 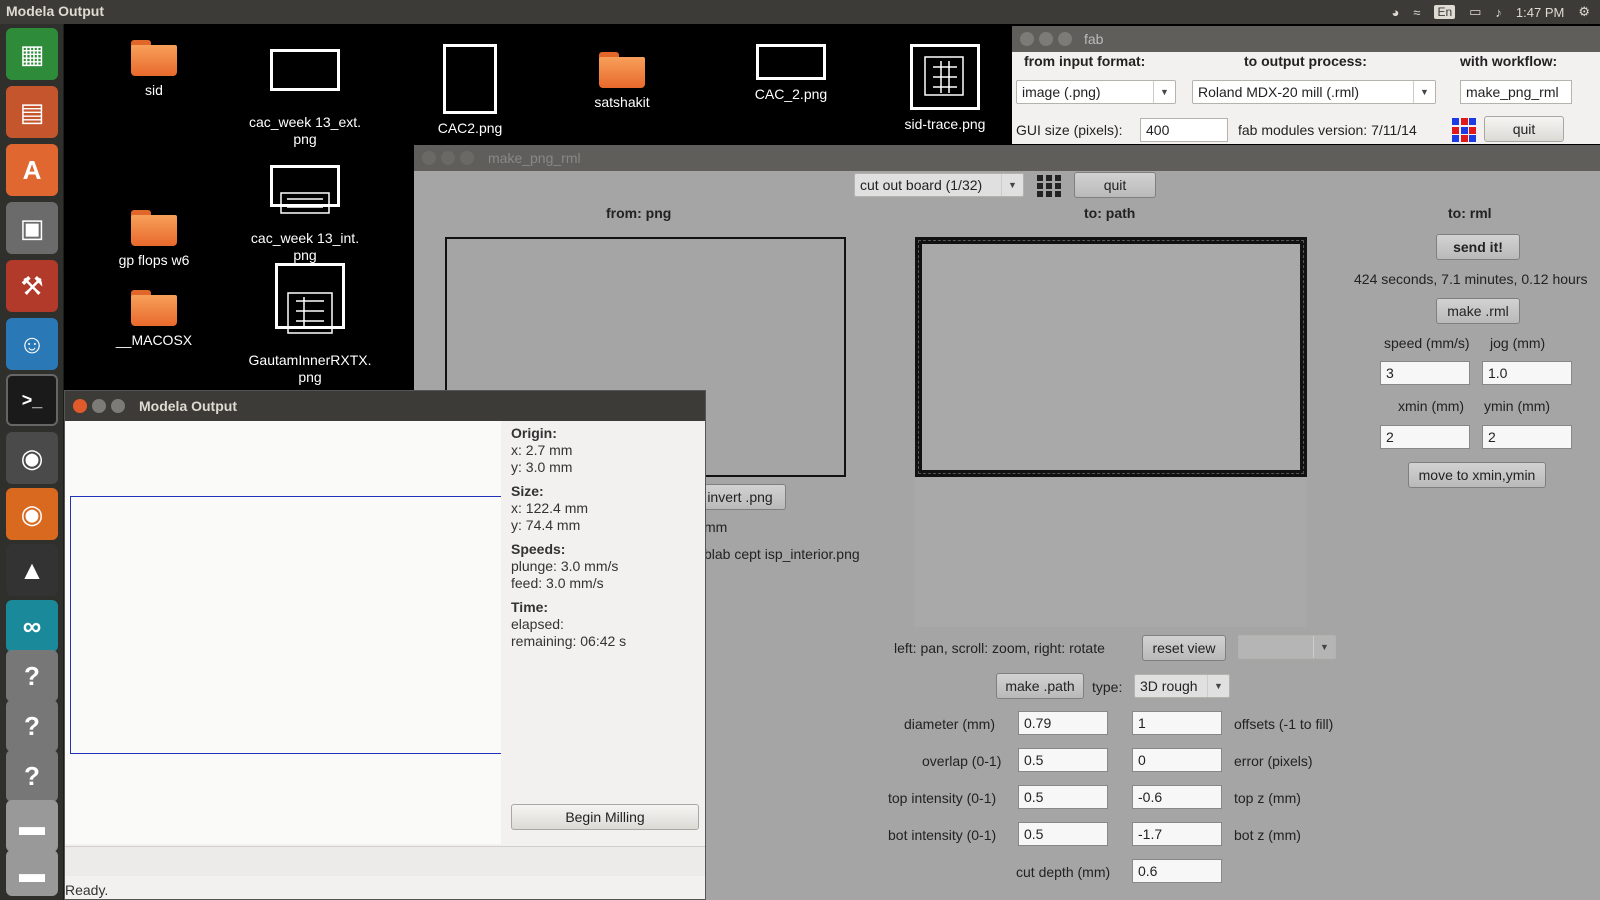 I want to click on desktop-item-cac-2: CAC_2.png, so click(x=791, y=73).